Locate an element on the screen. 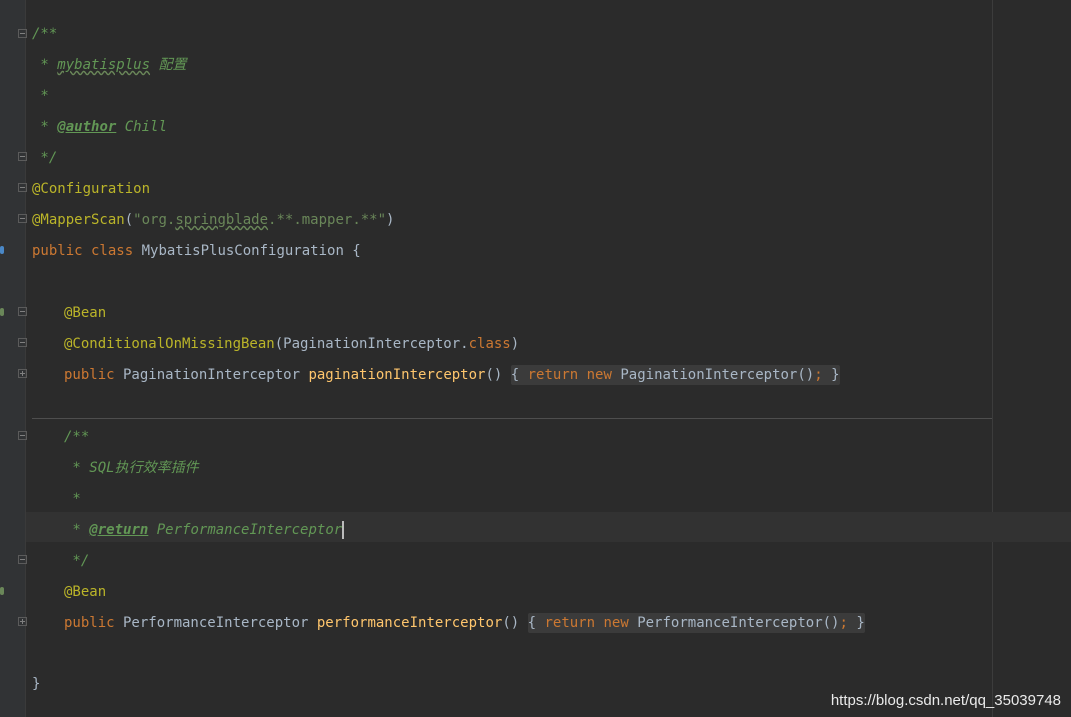 This screenshot has height=717, width=1071. string-literal: "org. is located at coordinates (154, 220).